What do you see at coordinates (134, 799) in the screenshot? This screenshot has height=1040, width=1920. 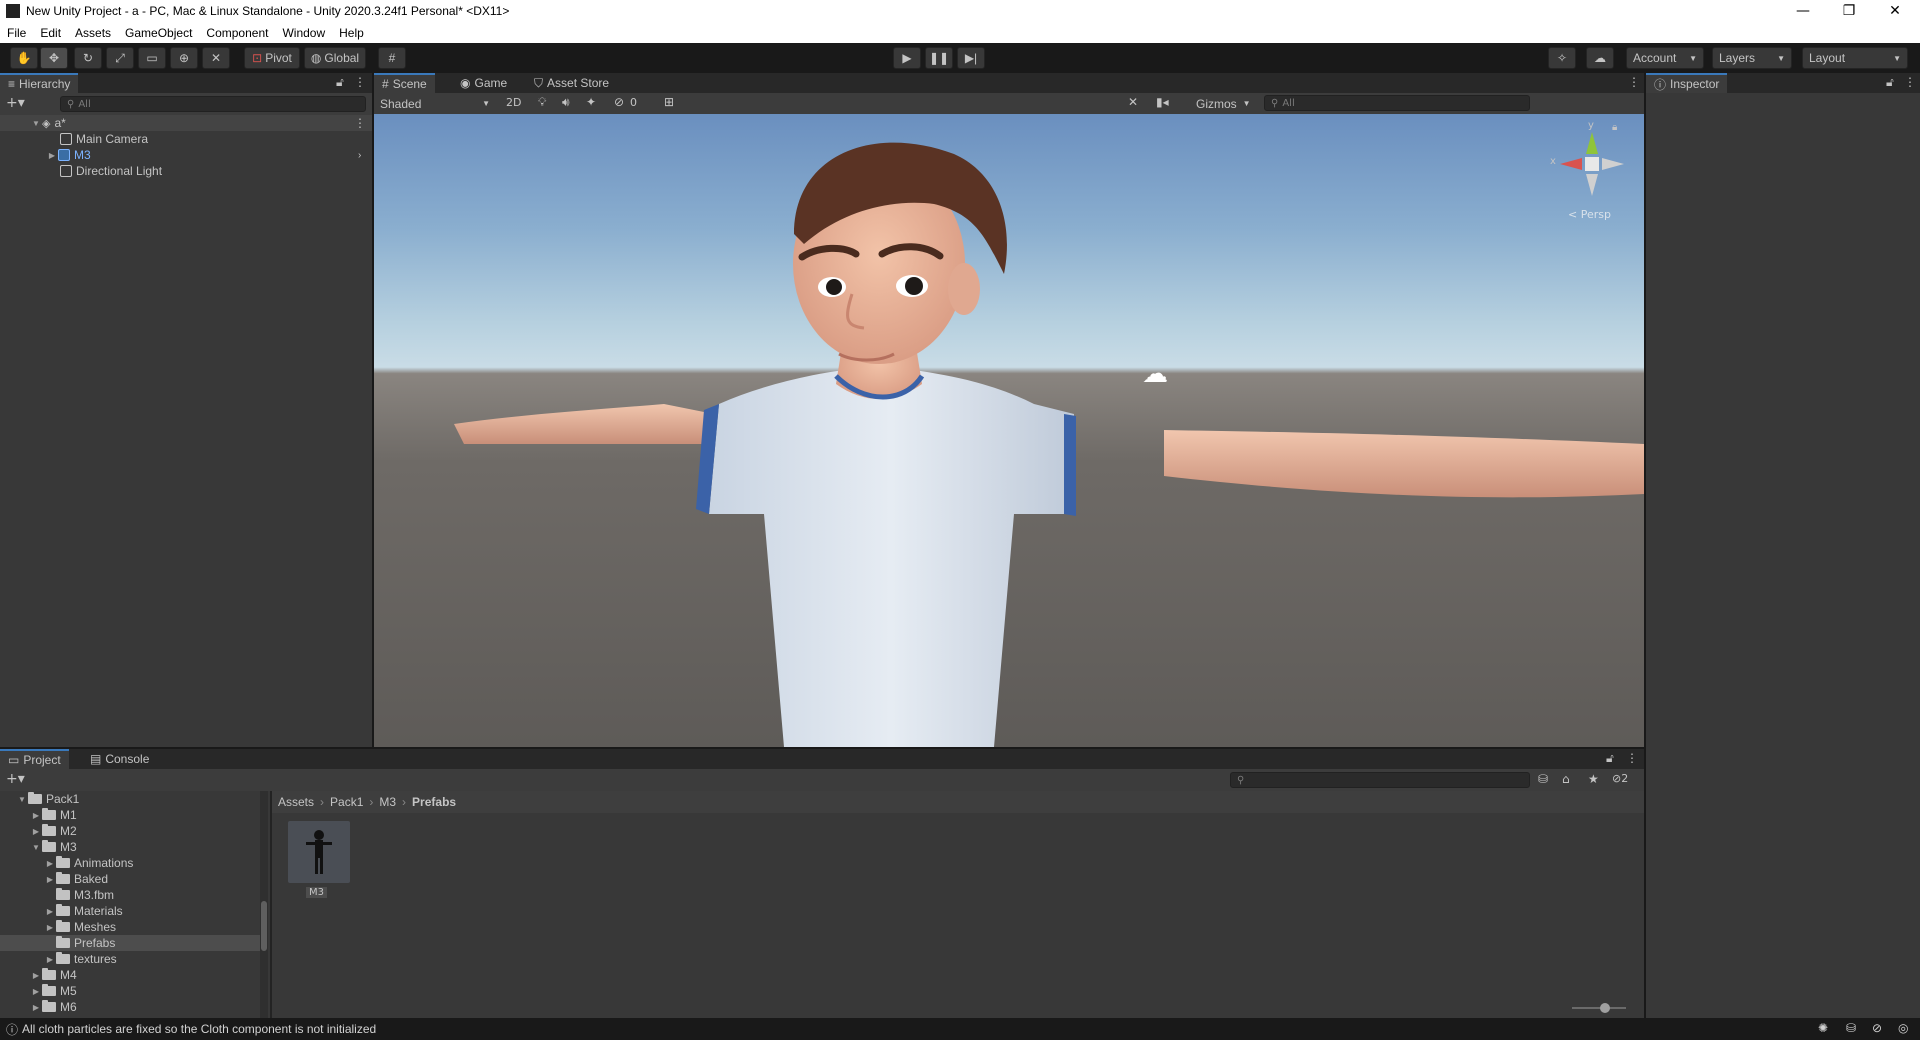 I see `tree-item-pack1: ▼ Pack1` at bounding box center [134, 799].